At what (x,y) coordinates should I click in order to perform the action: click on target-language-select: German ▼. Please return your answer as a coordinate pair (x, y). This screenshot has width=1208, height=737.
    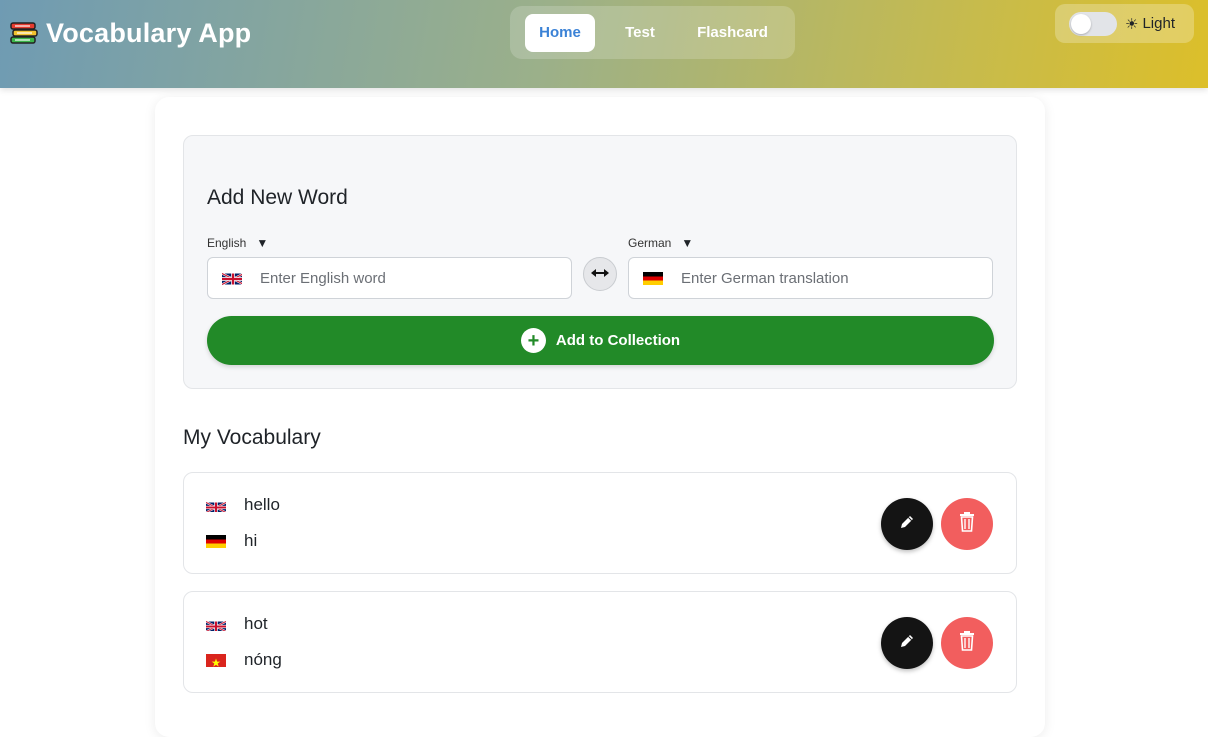
    Looking at the image, I should click on (660, 243).